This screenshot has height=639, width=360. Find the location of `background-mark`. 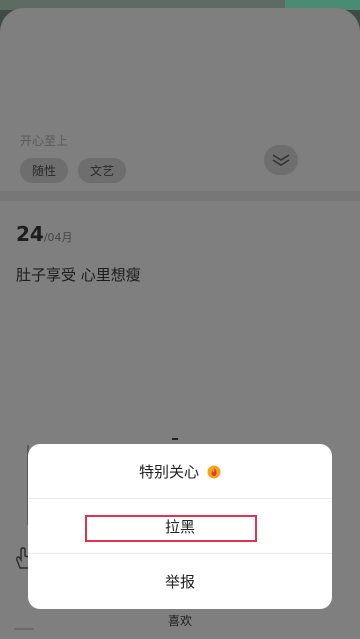

background-mark is located at coordinates (175, 439).